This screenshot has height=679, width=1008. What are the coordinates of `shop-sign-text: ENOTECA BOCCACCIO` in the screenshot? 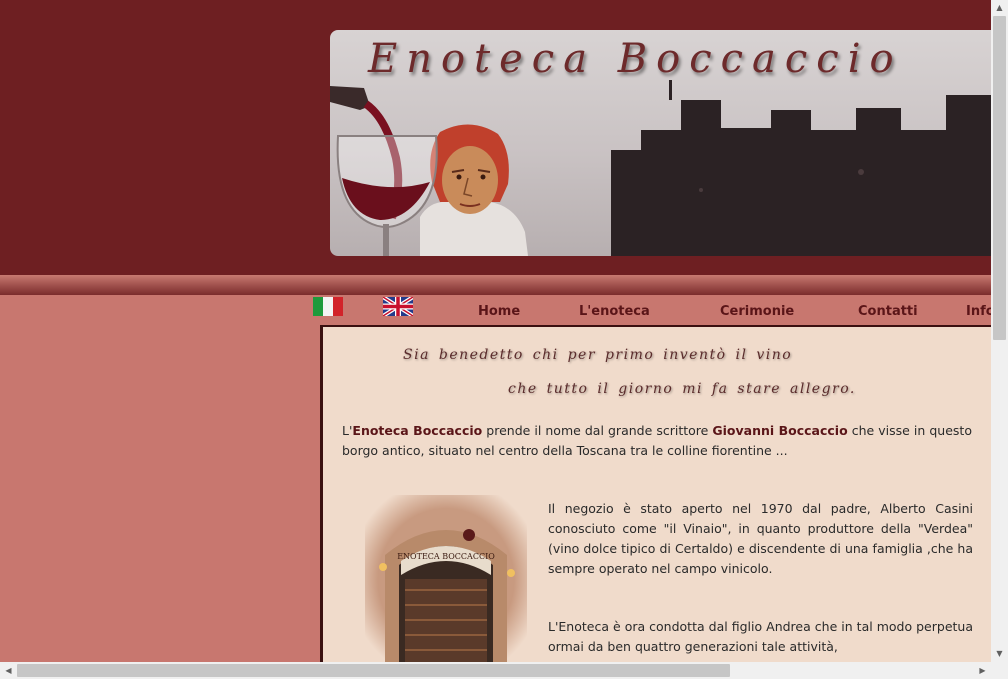 It's located at (446, 556).